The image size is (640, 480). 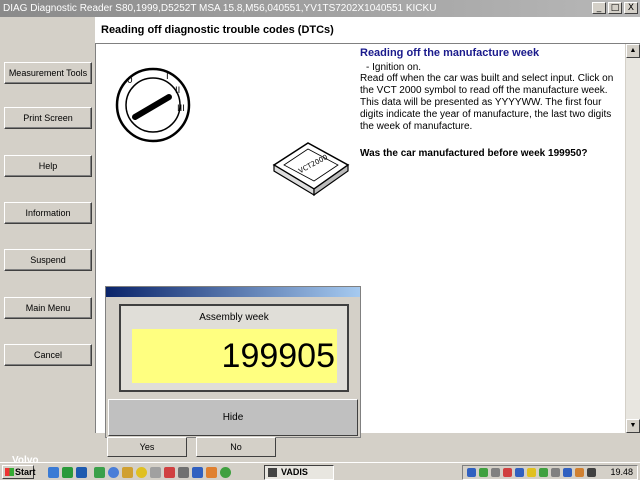 What do you see at coordinates (130, 81) in the screenshot?
I see `svg-text: 0` at bounding box center [130, 81].